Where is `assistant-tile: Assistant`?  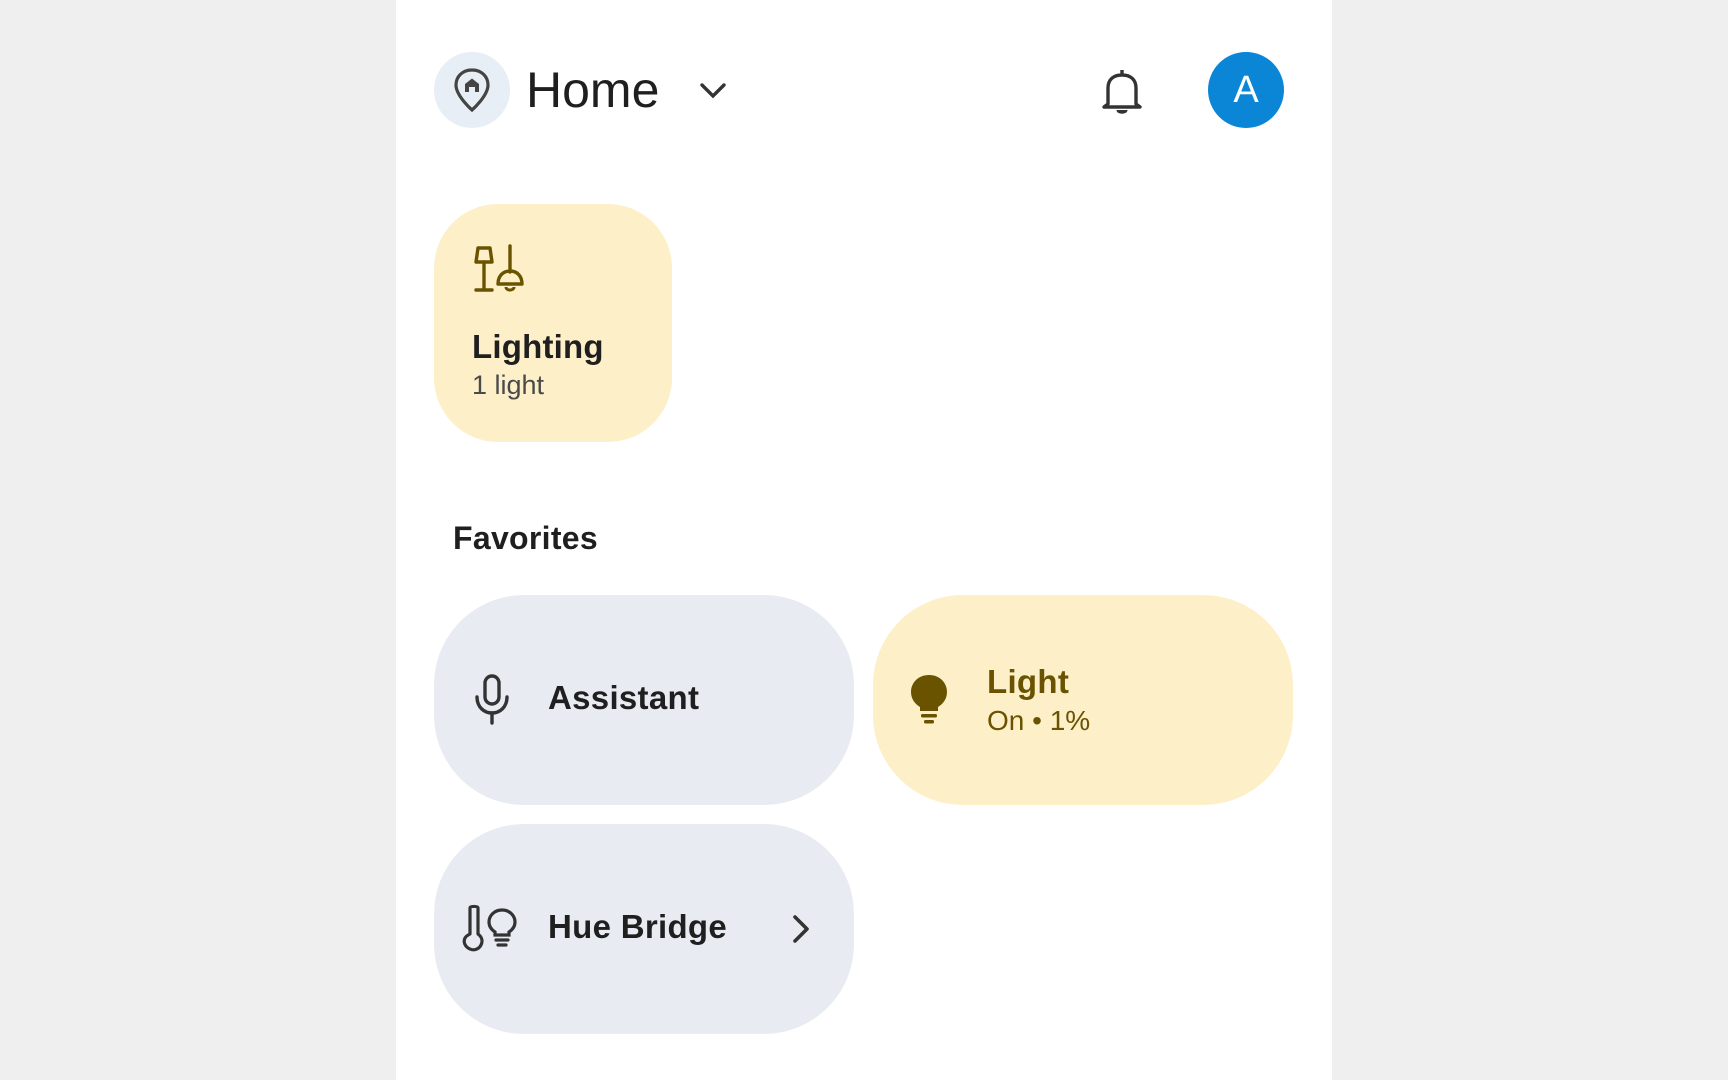 assistant-tile: Assistant is located at coordinates (644, 700).